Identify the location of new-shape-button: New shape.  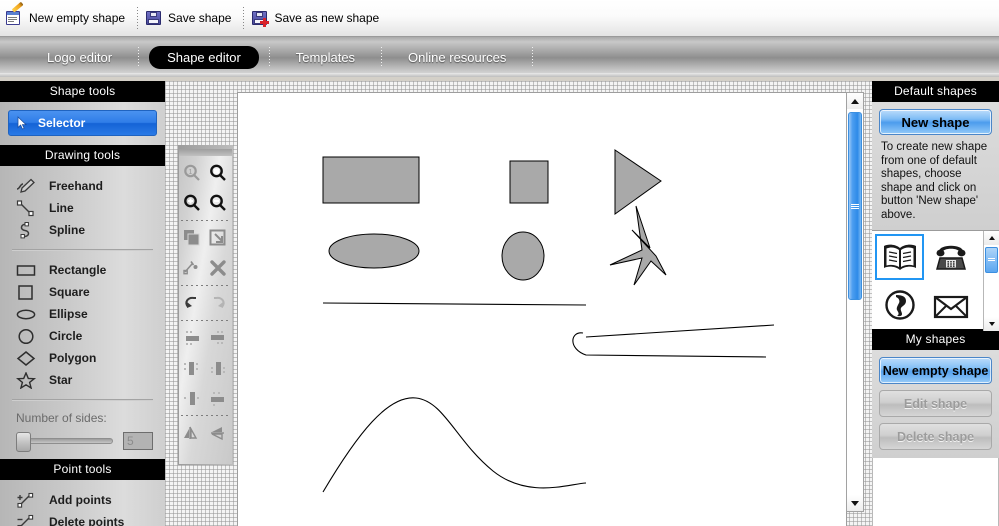
(935, 122).